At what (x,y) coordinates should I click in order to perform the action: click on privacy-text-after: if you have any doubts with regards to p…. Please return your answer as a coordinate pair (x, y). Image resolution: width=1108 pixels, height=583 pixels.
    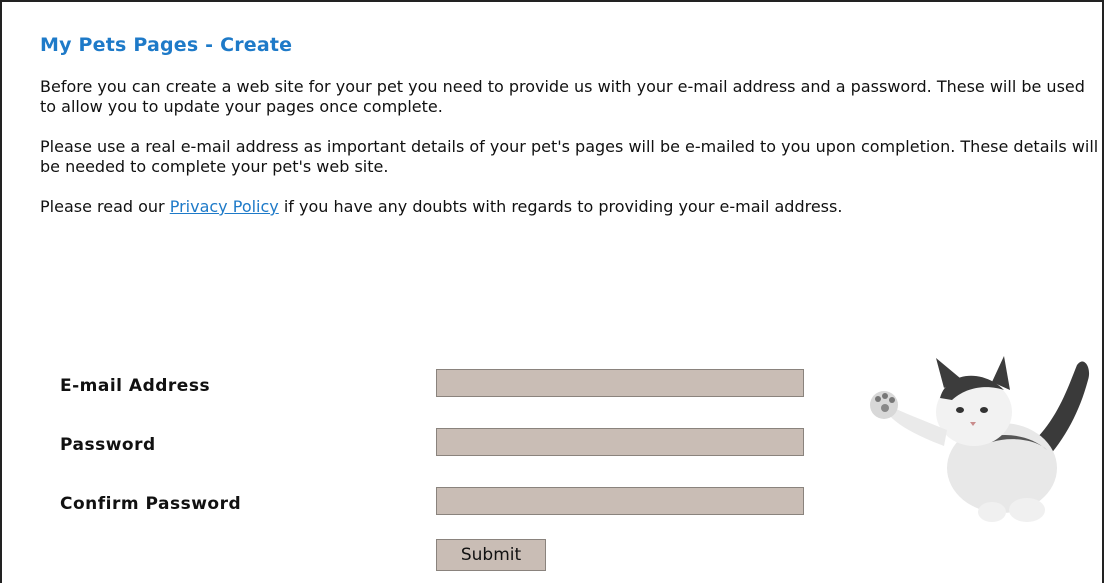
    Looking at the image, I should click on (560, 206).